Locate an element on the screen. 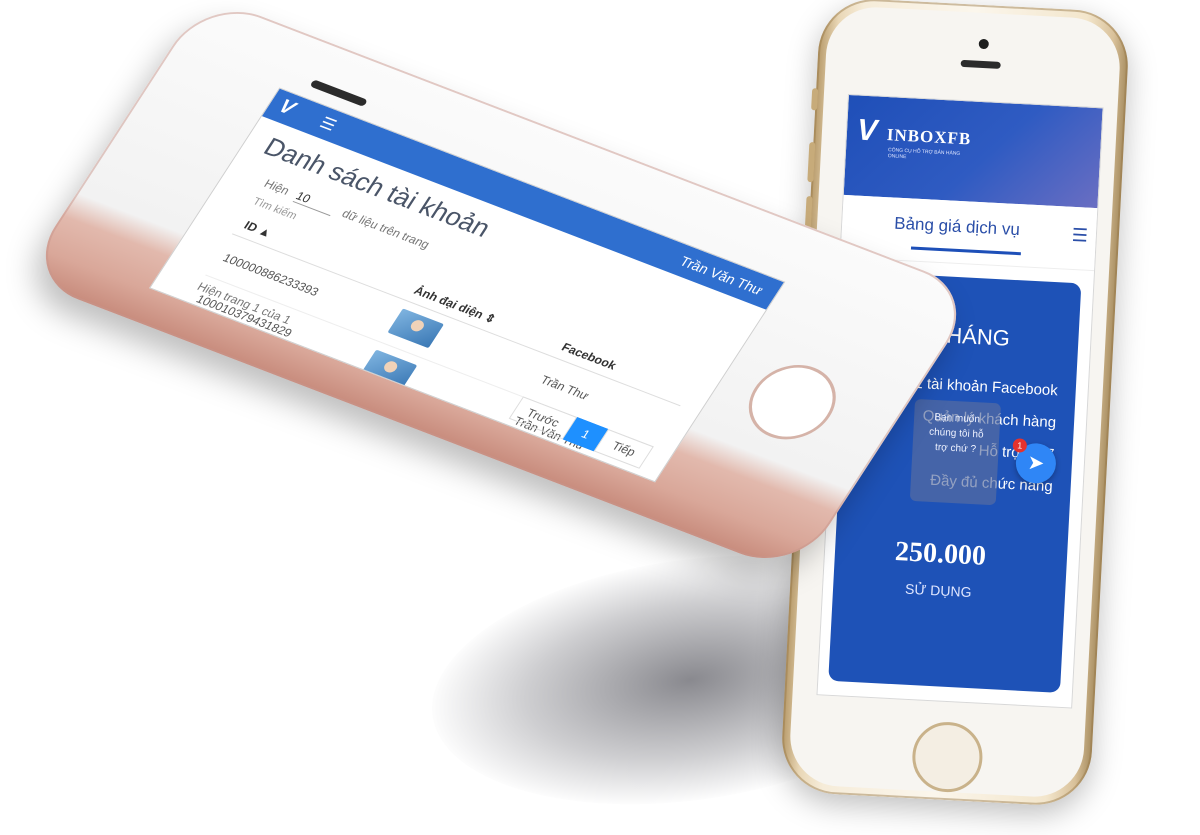  title-underline is located at coordinates (965, 251).